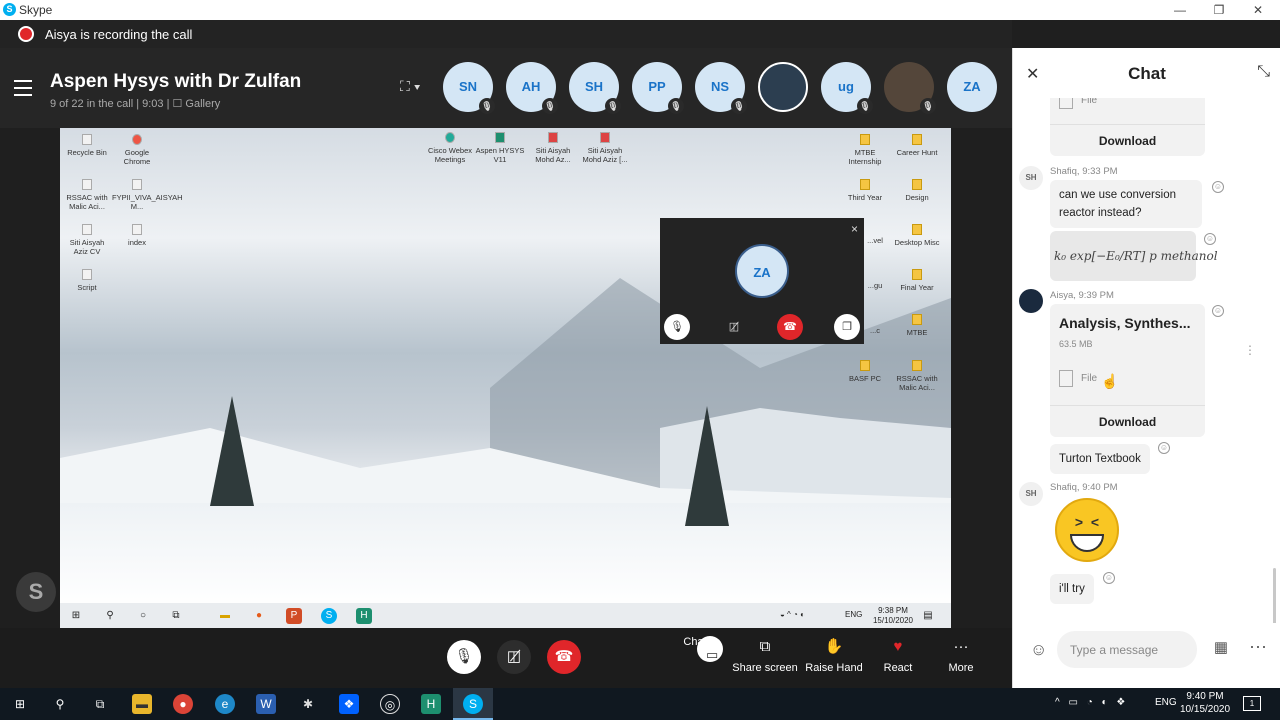 The width and height of the screenshot is (1280, 720). I want to click on message-bubble: Turton Textbook, so click(1100, 459).